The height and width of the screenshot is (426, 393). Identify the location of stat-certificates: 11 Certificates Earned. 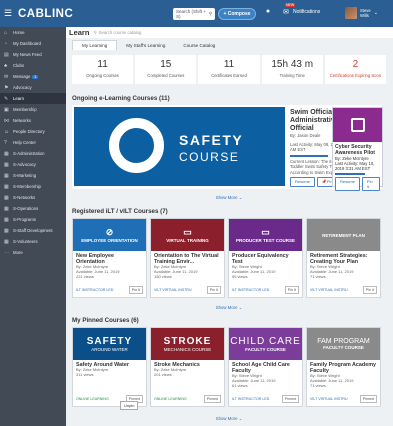
(229, 69).